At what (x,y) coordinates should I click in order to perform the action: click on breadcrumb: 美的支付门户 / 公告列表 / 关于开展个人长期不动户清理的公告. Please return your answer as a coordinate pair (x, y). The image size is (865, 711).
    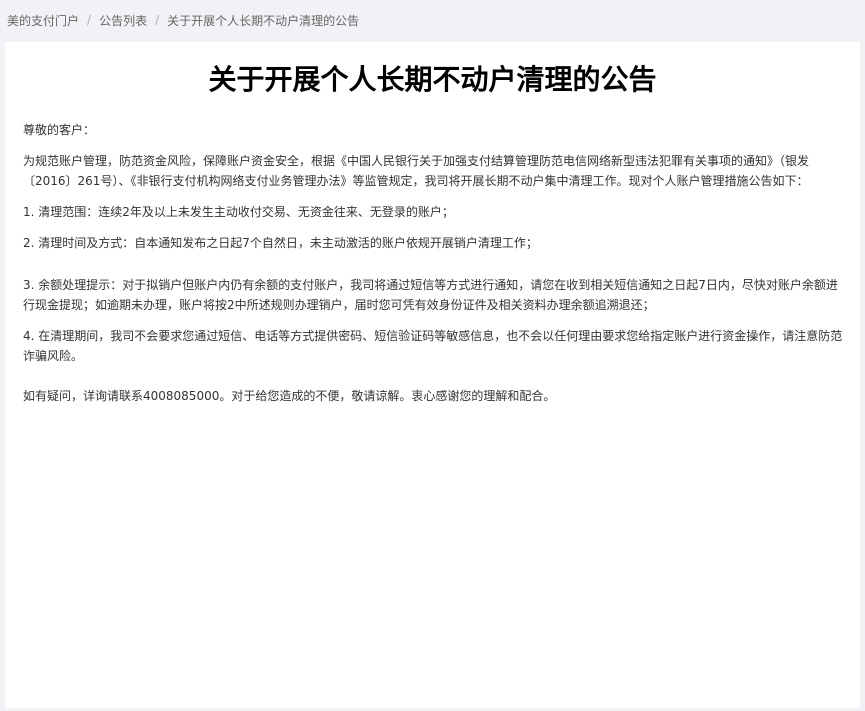
    Looking at the image, I should click on (183, 20).